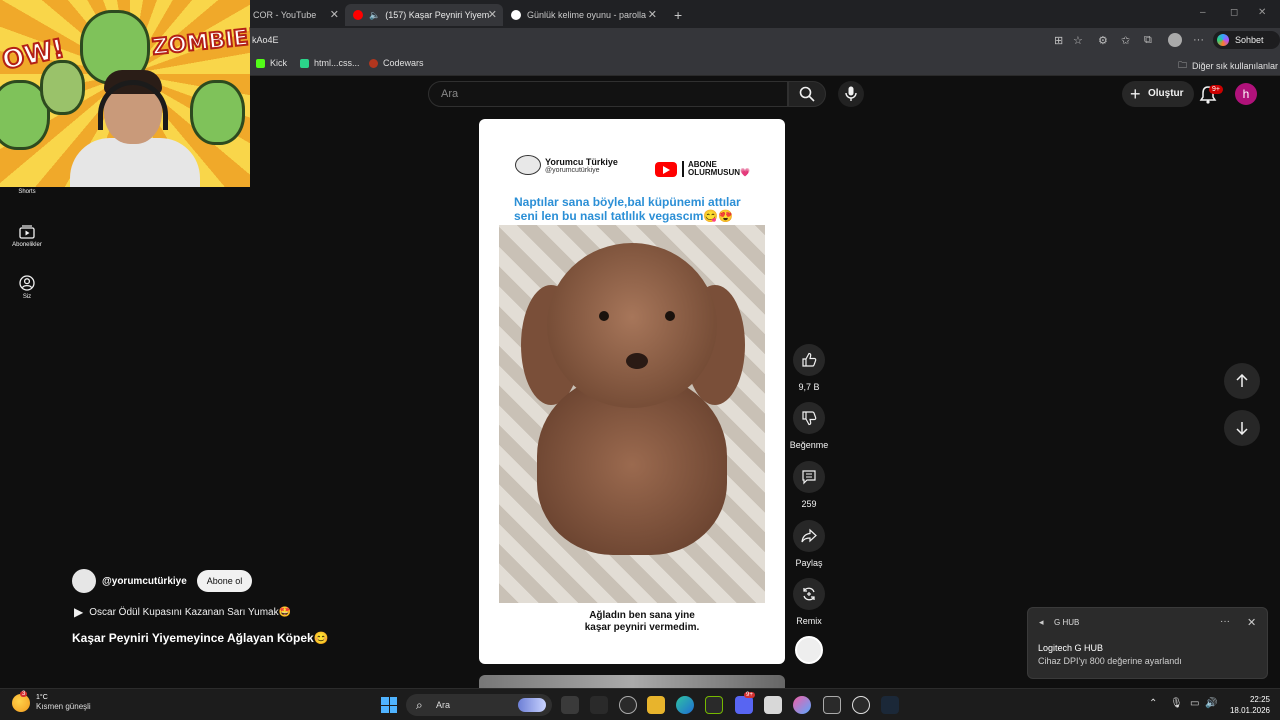  What do you see at coordinates (581, 161) in the screenshot?
I see `video-brand-name: Yorumcu Türkiye` at bounding box center [581, 161].